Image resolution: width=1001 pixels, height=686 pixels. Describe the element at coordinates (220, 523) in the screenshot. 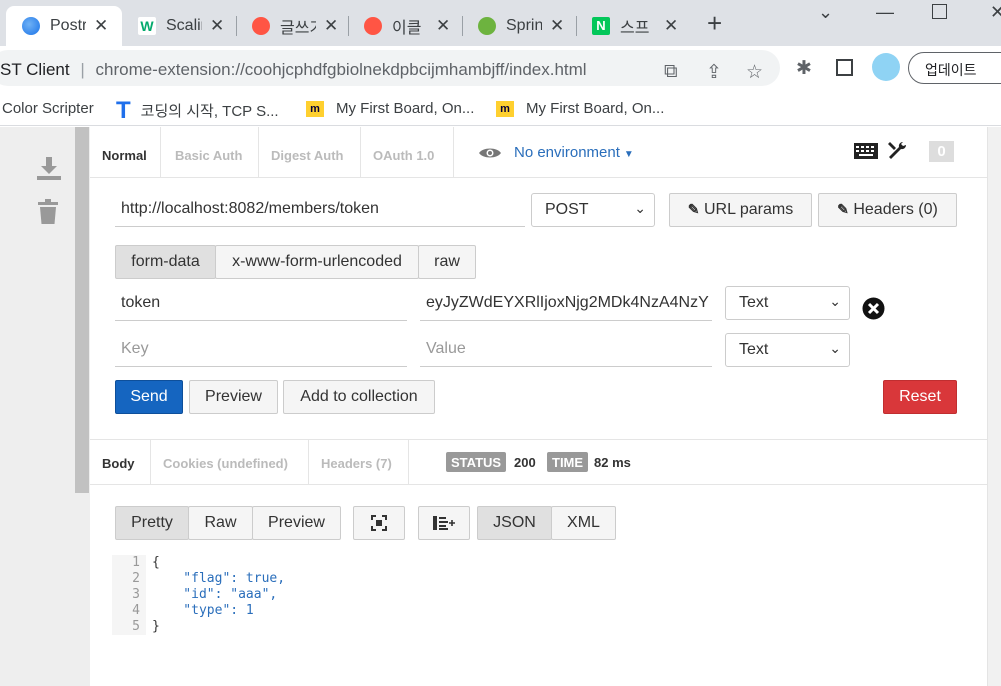

I see `view-raw-button: Raw` at that location.